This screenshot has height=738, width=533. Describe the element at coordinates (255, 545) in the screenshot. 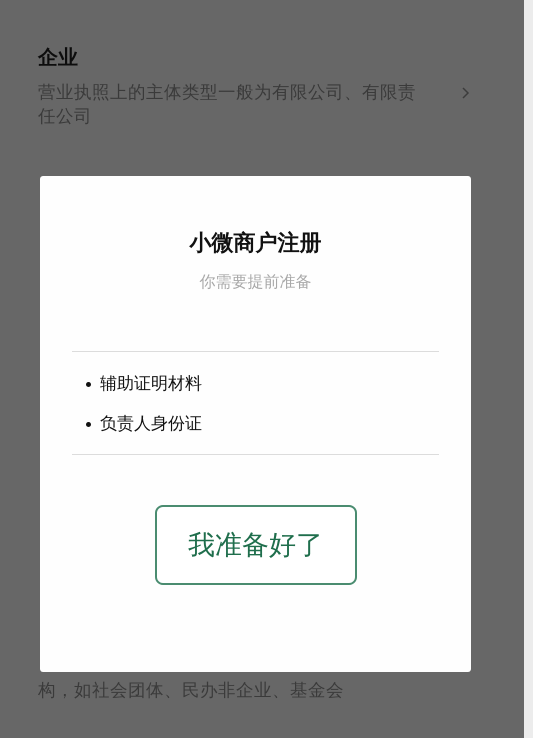

I see `confirm-button: 我准备好了` at that location.